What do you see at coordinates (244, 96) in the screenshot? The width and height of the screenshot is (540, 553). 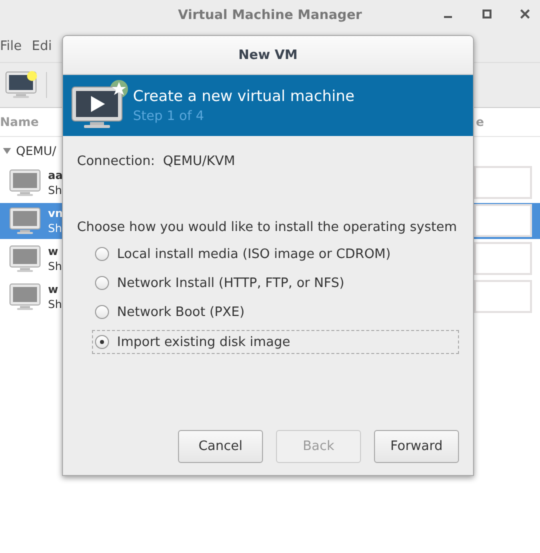 I see `dialog-heading: Create a new virtual machine` at bounding box center [244, 96].